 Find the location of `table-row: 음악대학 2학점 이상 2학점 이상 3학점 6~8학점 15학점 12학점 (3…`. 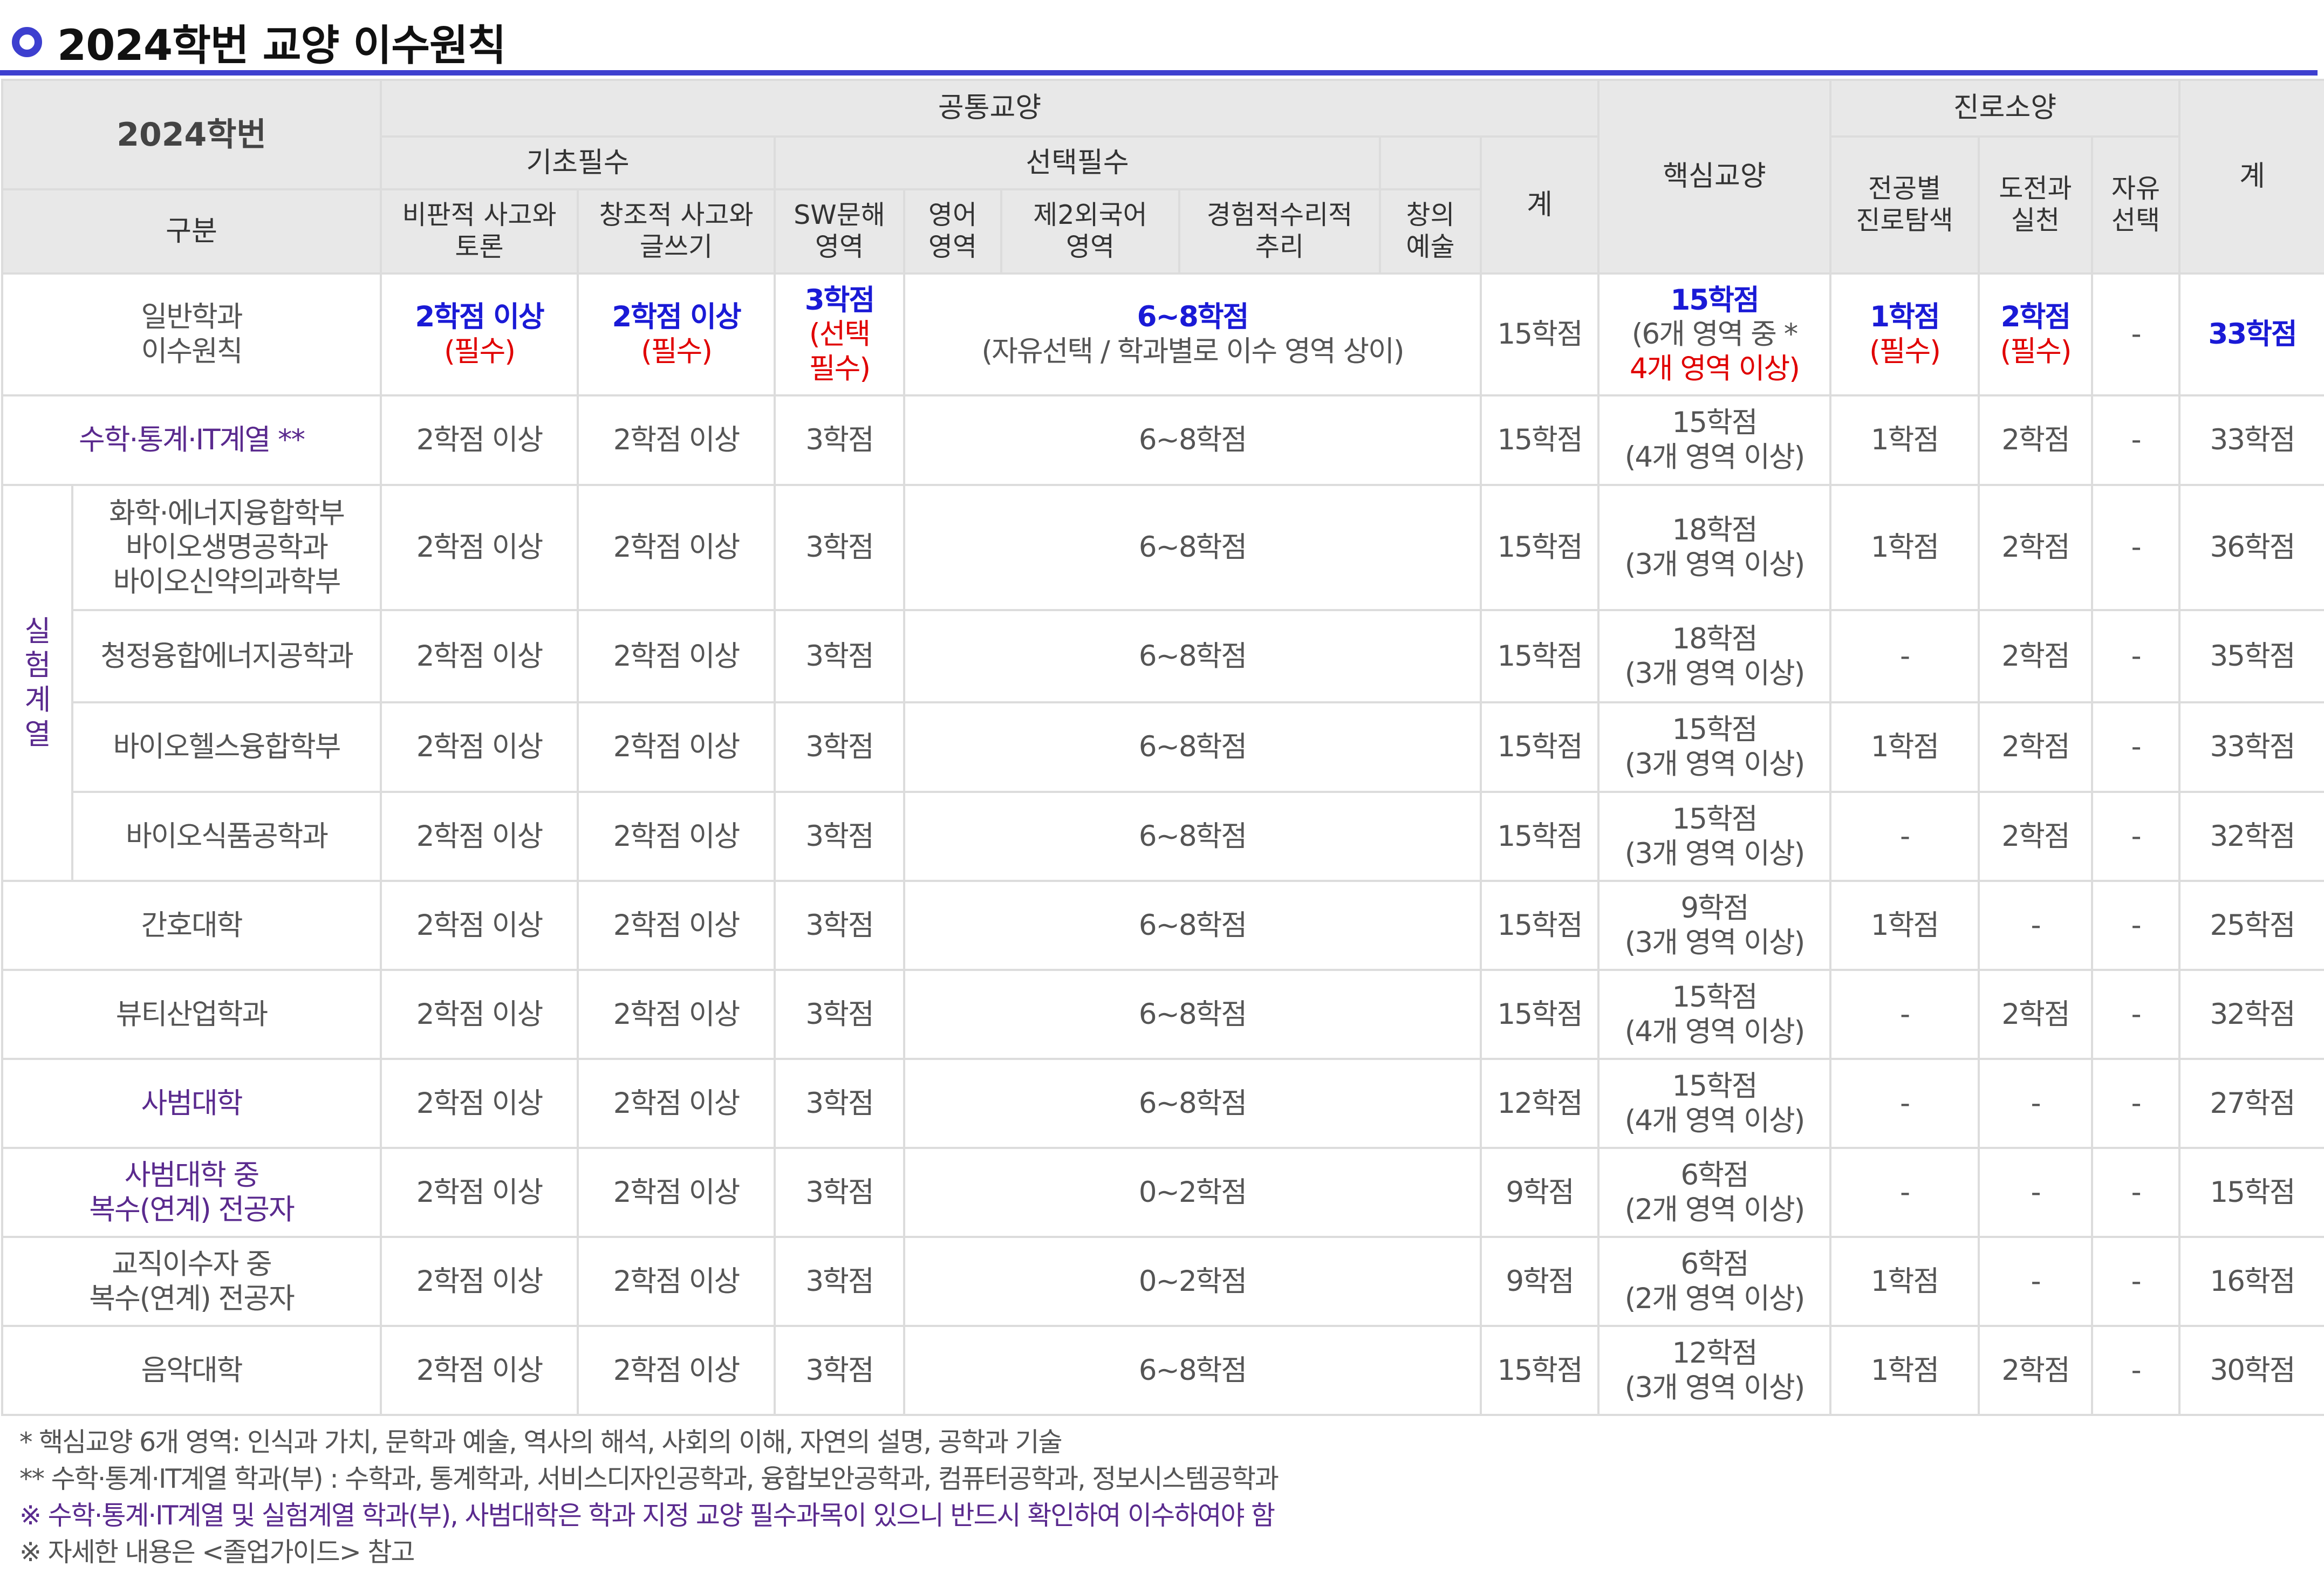

table-row: 음악대학 2학점 이상 2학점 이상 3학점 6~8학점 15학점 12학점 (3… is located at coordinates (1162, 1370).